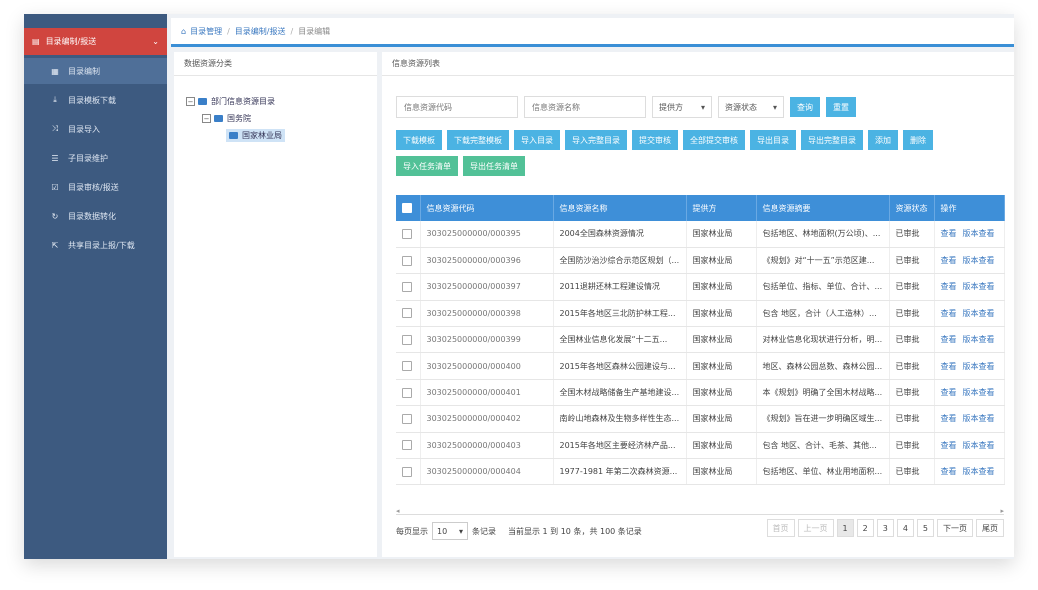 This screenshot has width=1038, height=590. Describe the element at coordinates (407, 208) in the screenshot. I see `select-all-checkbox` at that location.